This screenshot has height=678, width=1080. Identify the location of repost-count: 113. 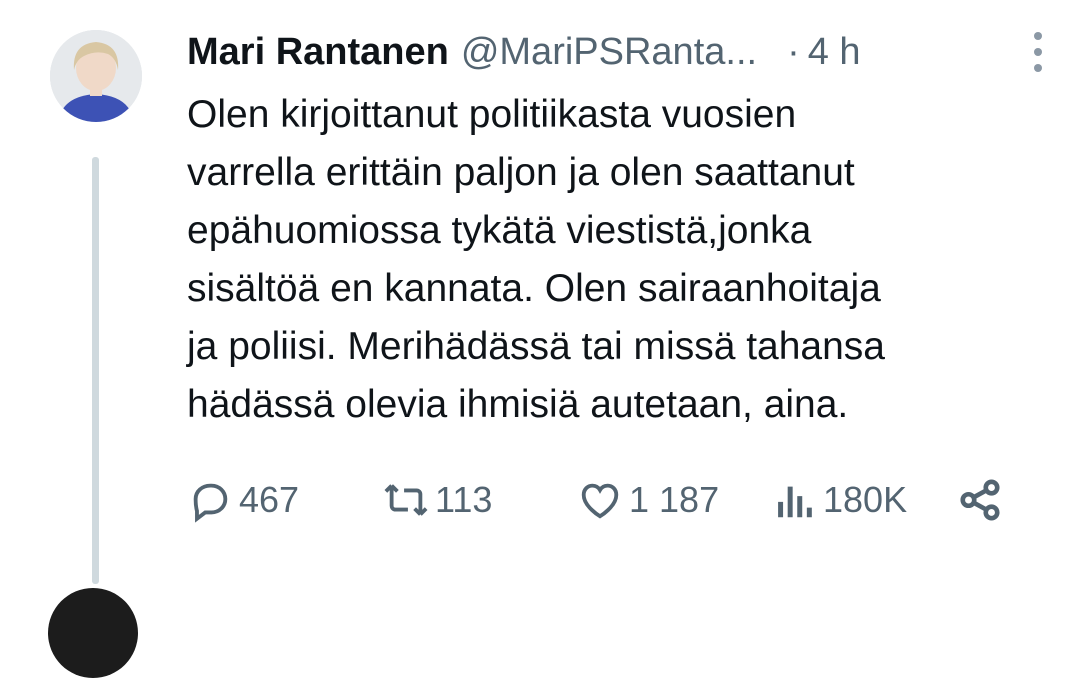
(464, 499).